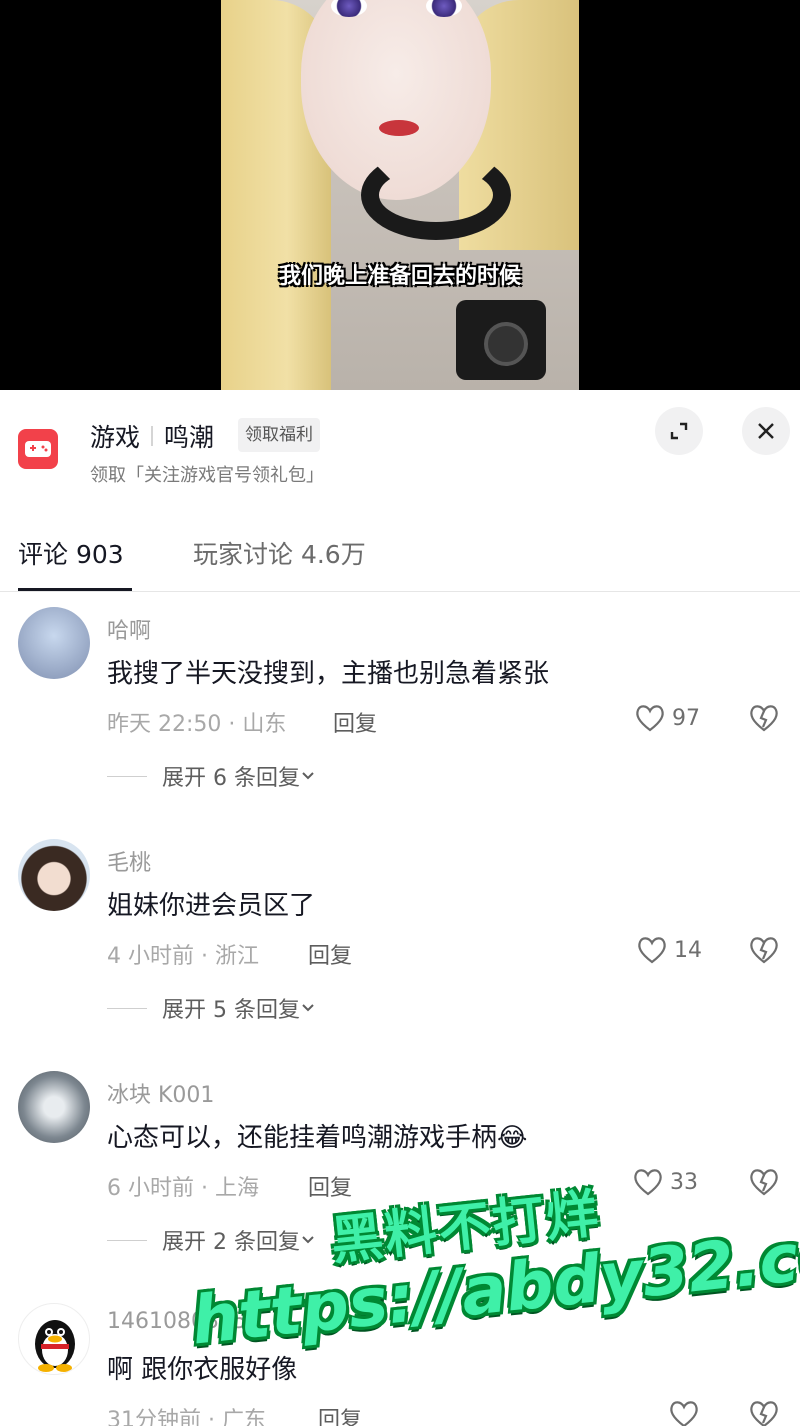 Image resolution: width=800 pixels, height=1426 pixels. I want to click on expand-replies-button: 展开 5 条回复, so click(211, 1008).